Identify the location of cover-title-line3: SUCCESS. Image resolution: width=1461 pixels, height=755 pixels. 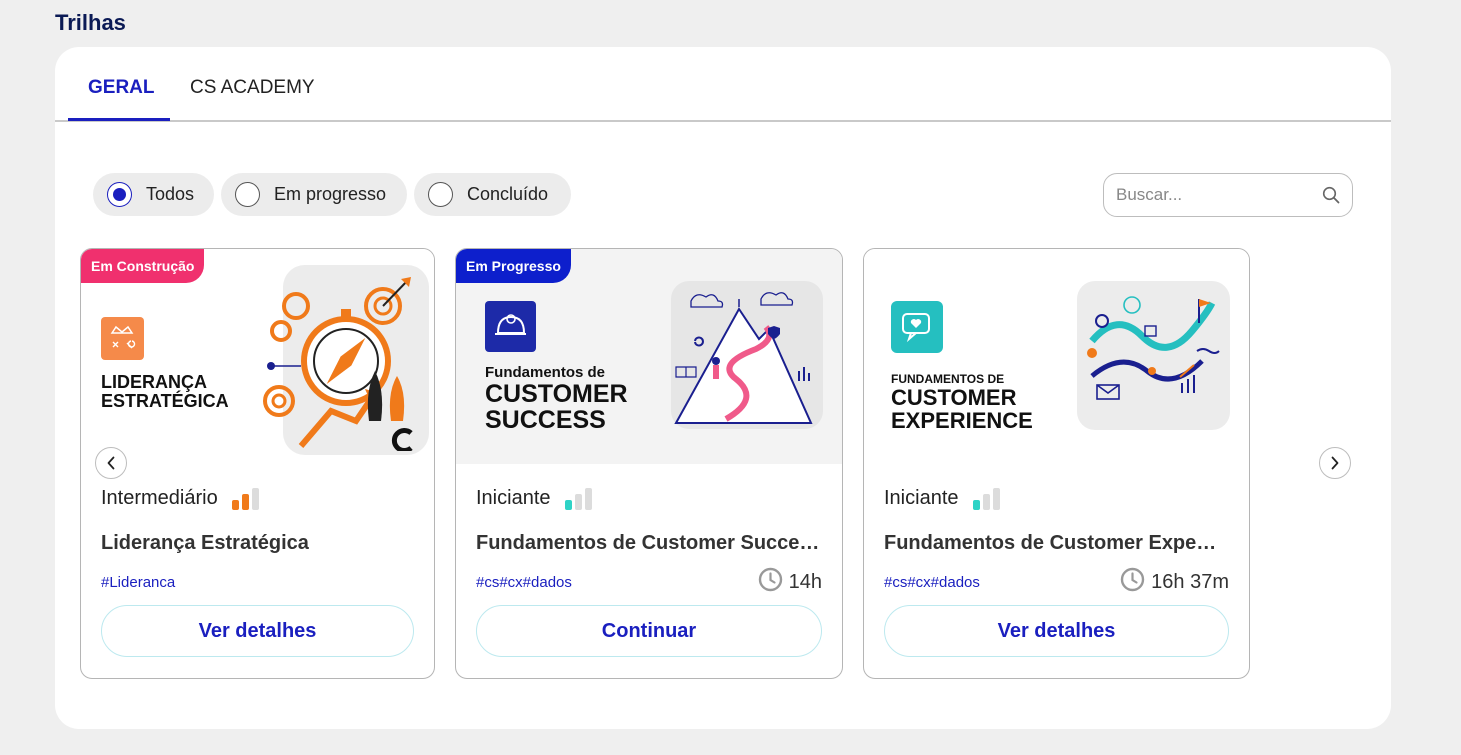
(545, 420).